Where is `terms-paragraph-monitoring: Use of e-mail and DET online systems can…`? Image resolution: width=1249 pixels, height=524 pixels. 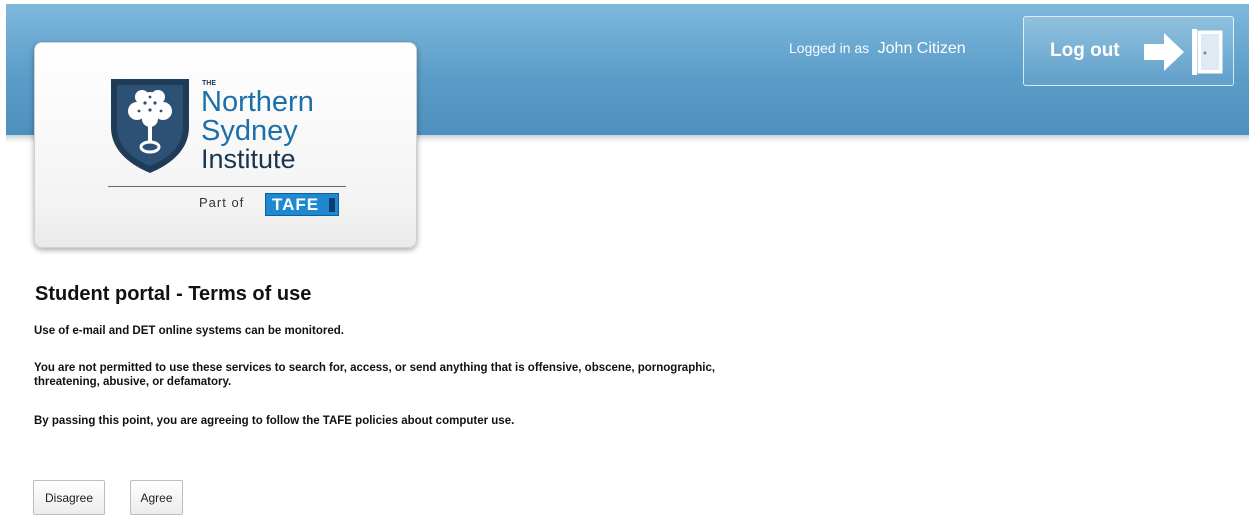 terms-paragraph-monitoring: Use of e-mail and DET online systems can… is located at coordinates (189, 331).